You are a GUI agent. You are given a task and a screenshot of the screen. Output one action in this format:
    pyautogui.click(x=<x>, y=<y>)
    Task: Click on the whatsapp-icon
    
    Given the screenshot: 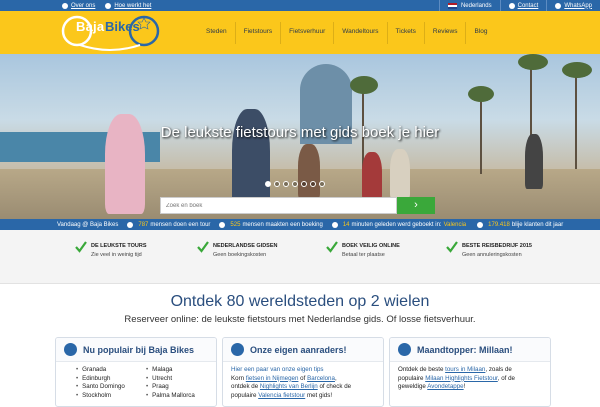 What is the action you would take?
    pyautogui.click(x=558, y=5)
    